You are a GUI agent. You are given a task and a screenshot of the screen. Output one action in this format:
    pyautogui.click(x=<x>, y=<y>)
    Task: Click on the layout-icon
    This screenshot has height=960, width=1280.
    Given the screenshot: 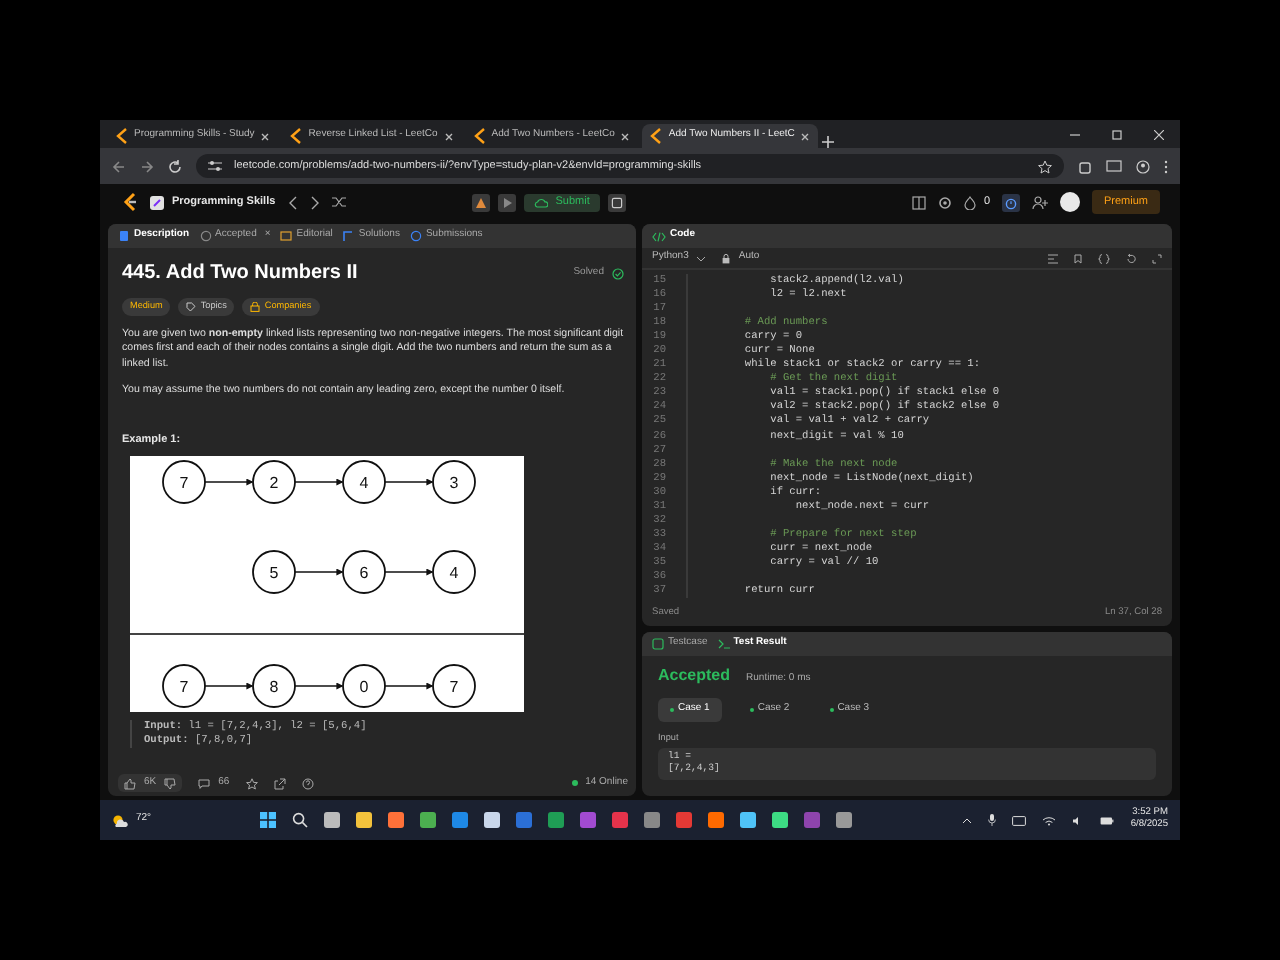 What is the action you would take?
    pyautogui.click(x=918, y=202)
    